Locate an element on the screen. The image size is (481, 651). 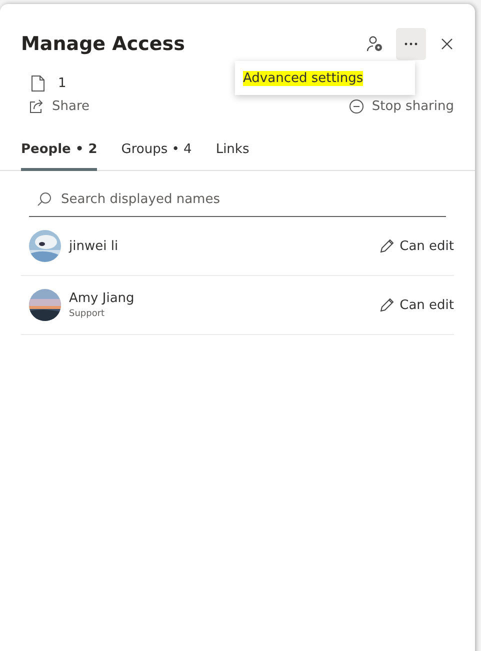
tab: Groups • 4 is located at coordinates (156, 153).